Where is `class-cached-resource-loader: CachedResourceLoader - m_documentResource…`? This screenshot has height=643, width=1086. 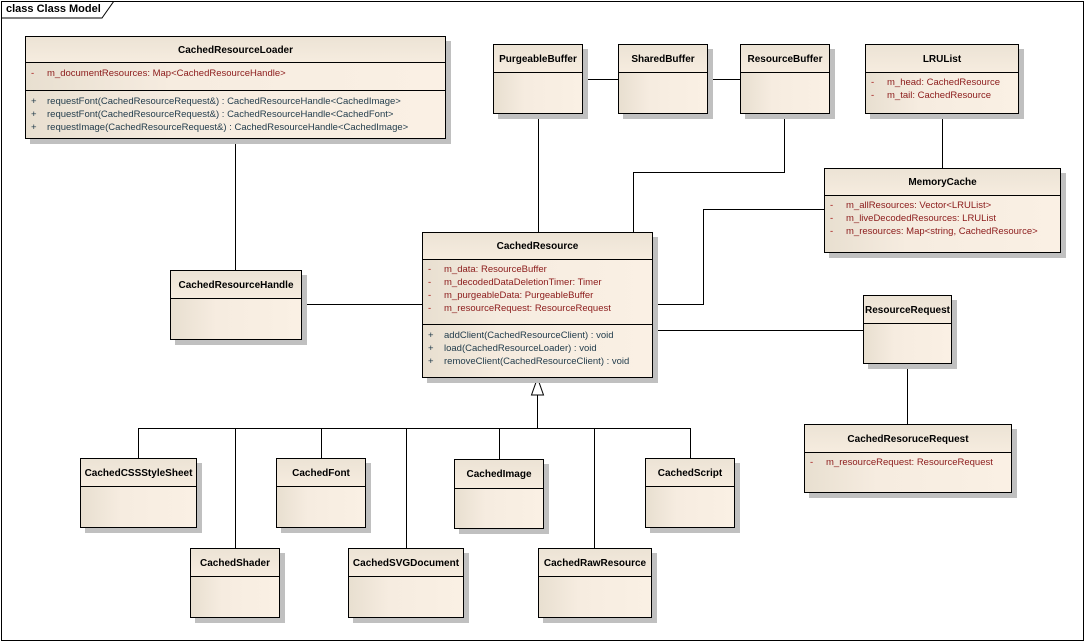 class-cached-resource-loader: CachedResourceLoader - m_documentResource… is located at coordinates (235, 87).